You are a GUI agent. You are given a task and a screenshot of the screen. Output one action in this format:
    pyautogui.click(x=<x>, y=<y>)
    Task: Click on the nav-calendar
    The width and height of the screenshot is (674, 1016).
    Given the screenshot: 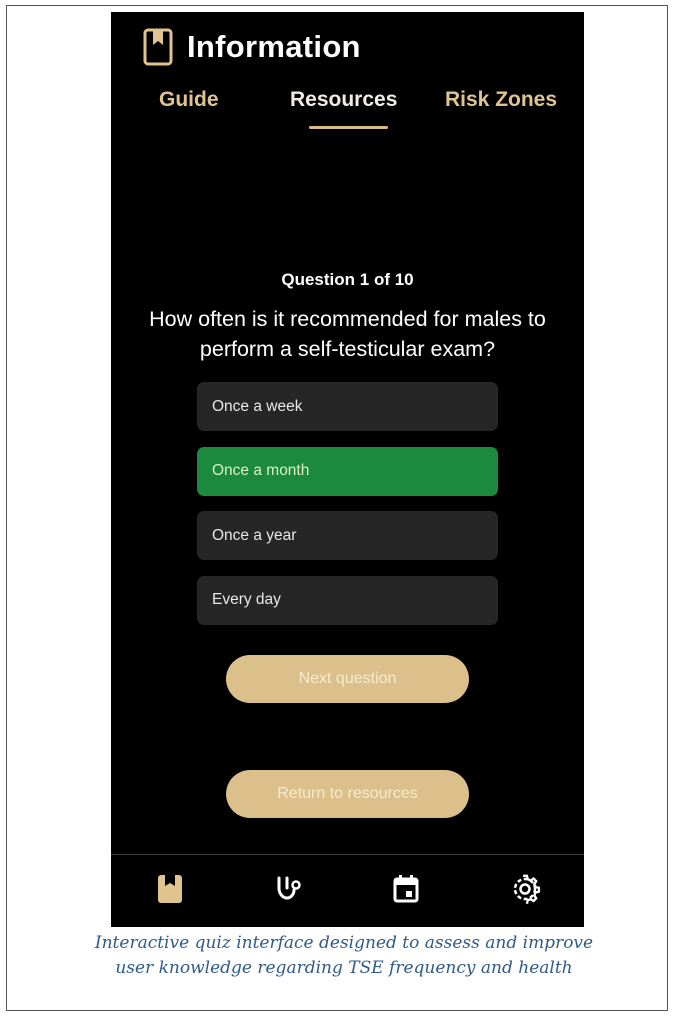 What is the action you would take?
    pyautogui.click(x=406, y=889)
    